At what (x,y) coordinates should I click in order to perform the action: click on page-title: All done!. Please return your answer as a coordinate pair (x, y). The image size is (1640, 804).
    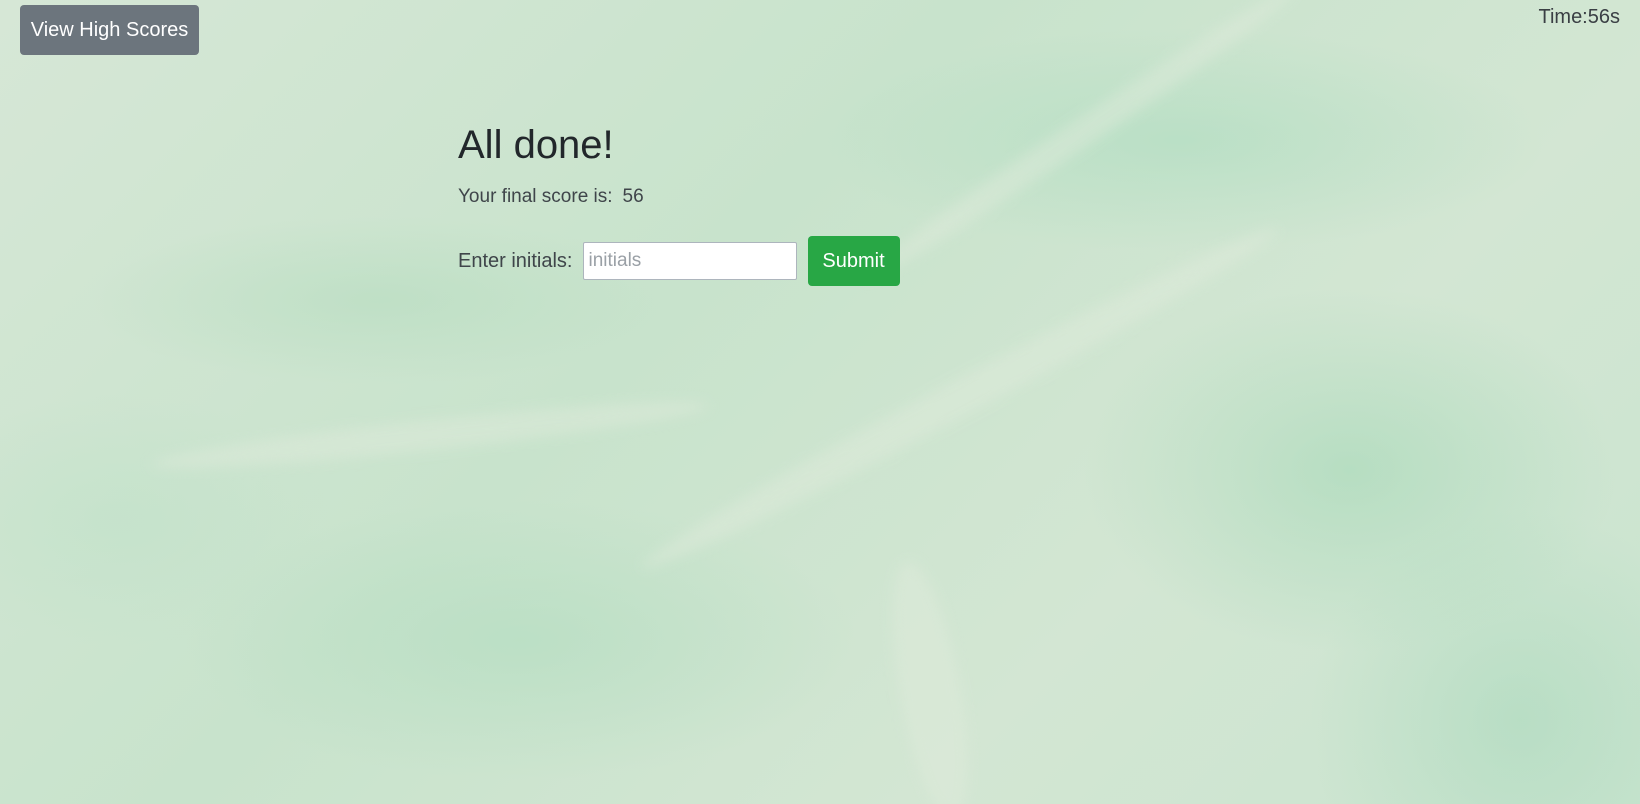
    Looking at the image, I should click on (536, 145).